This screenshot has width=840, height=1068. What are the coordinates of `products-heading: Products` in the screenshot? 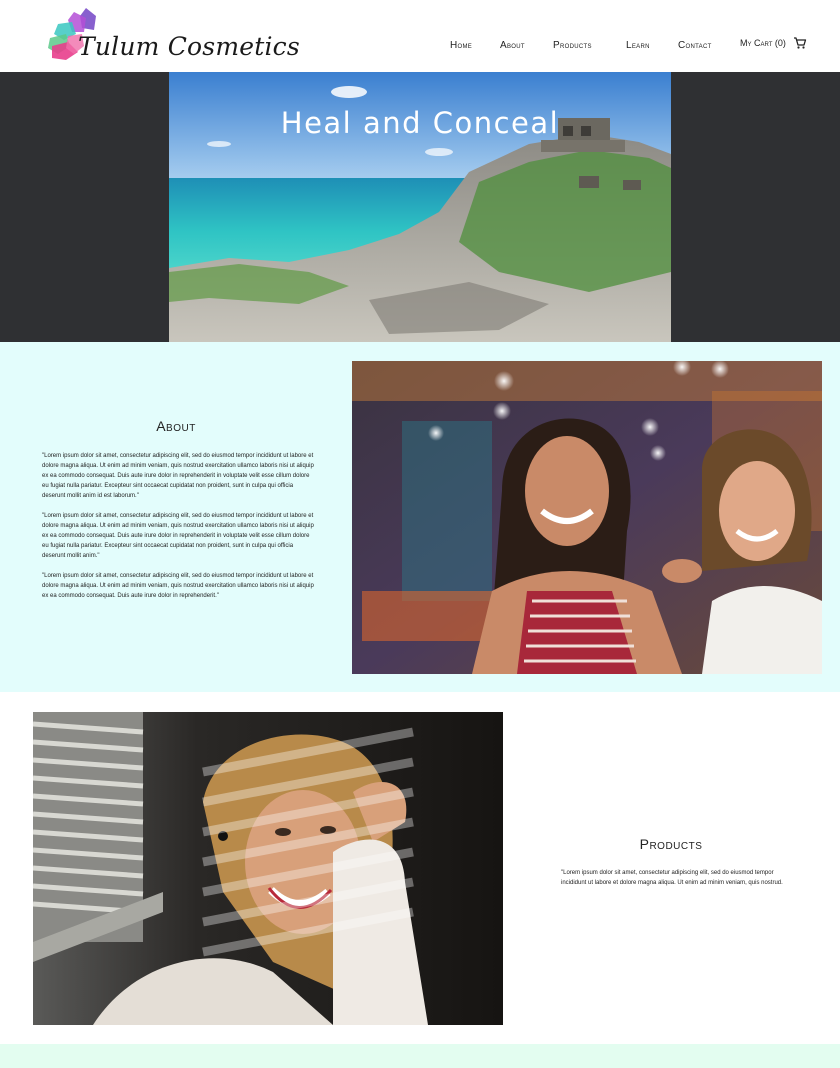 It's located at (671, 844).